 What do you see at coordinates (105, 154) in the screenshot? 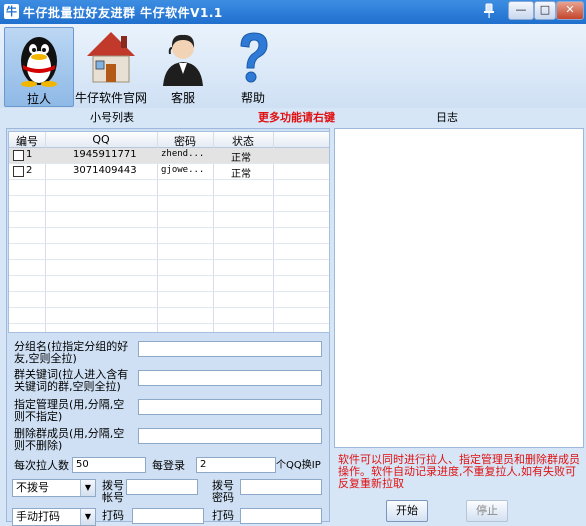
I see `row-qq: 1945911771` at bounding box center [105, 154].